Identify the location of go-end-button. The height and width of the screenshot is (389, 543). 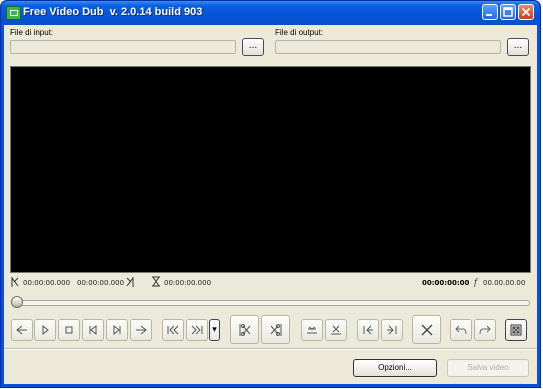
(197, 330).